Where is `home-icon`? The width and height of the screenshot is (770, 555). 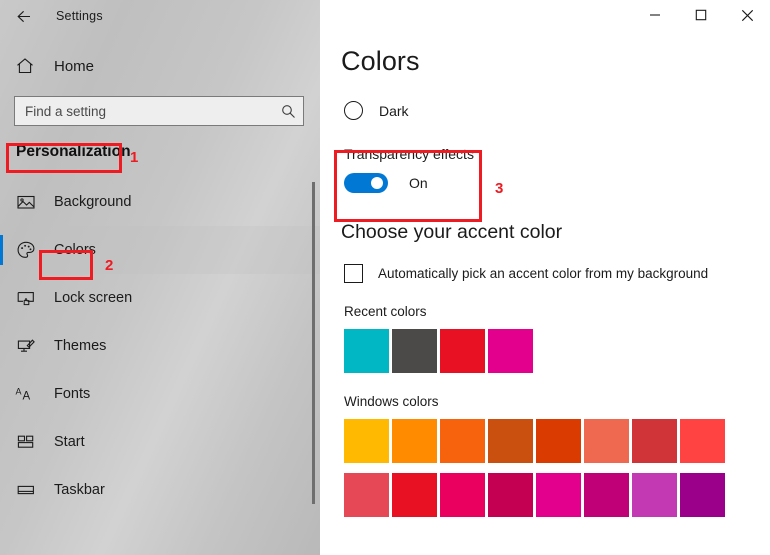
home-icon is located at coordinates (25, 66).